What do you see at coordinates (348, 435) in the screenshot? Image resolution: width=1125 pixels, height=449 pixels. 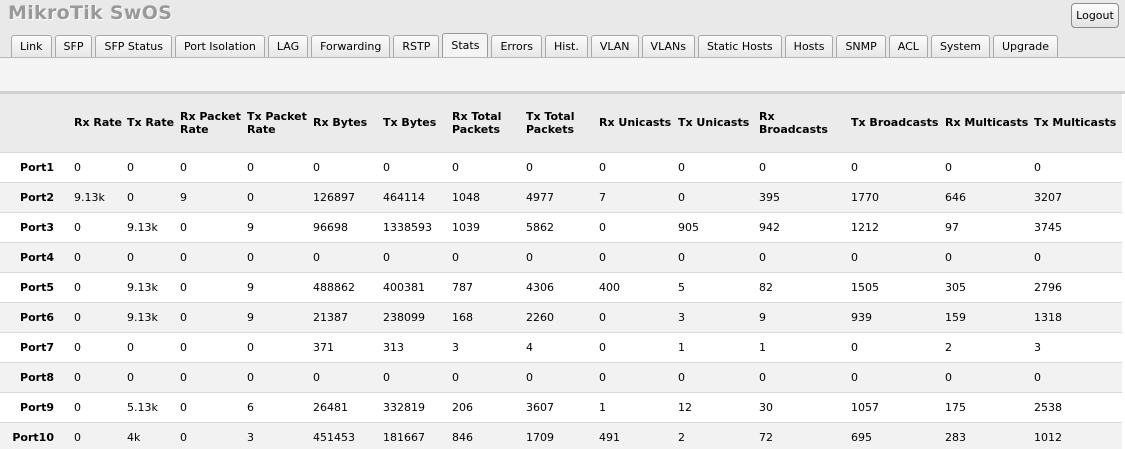 I see `stat-cell: 451453` at bounding box center [348, 435].